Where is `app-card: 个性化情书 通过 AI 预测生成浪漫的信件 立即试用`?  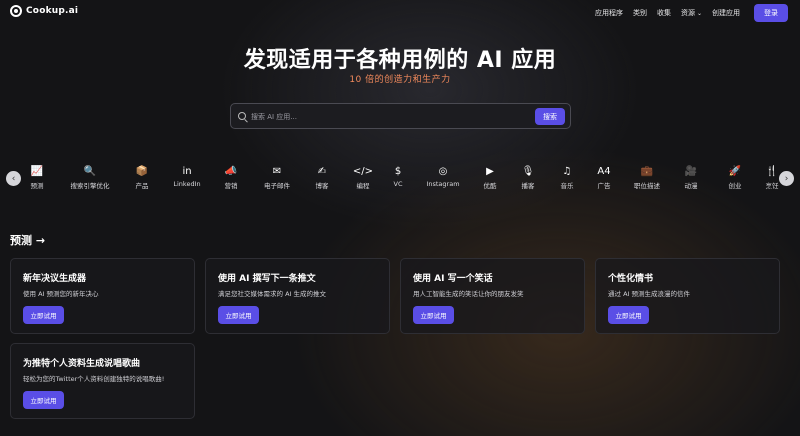
app-card: 个性化情书 通过 AI 预测生成浪漫的信件 立即试用 is located at coordinates (687, 296).